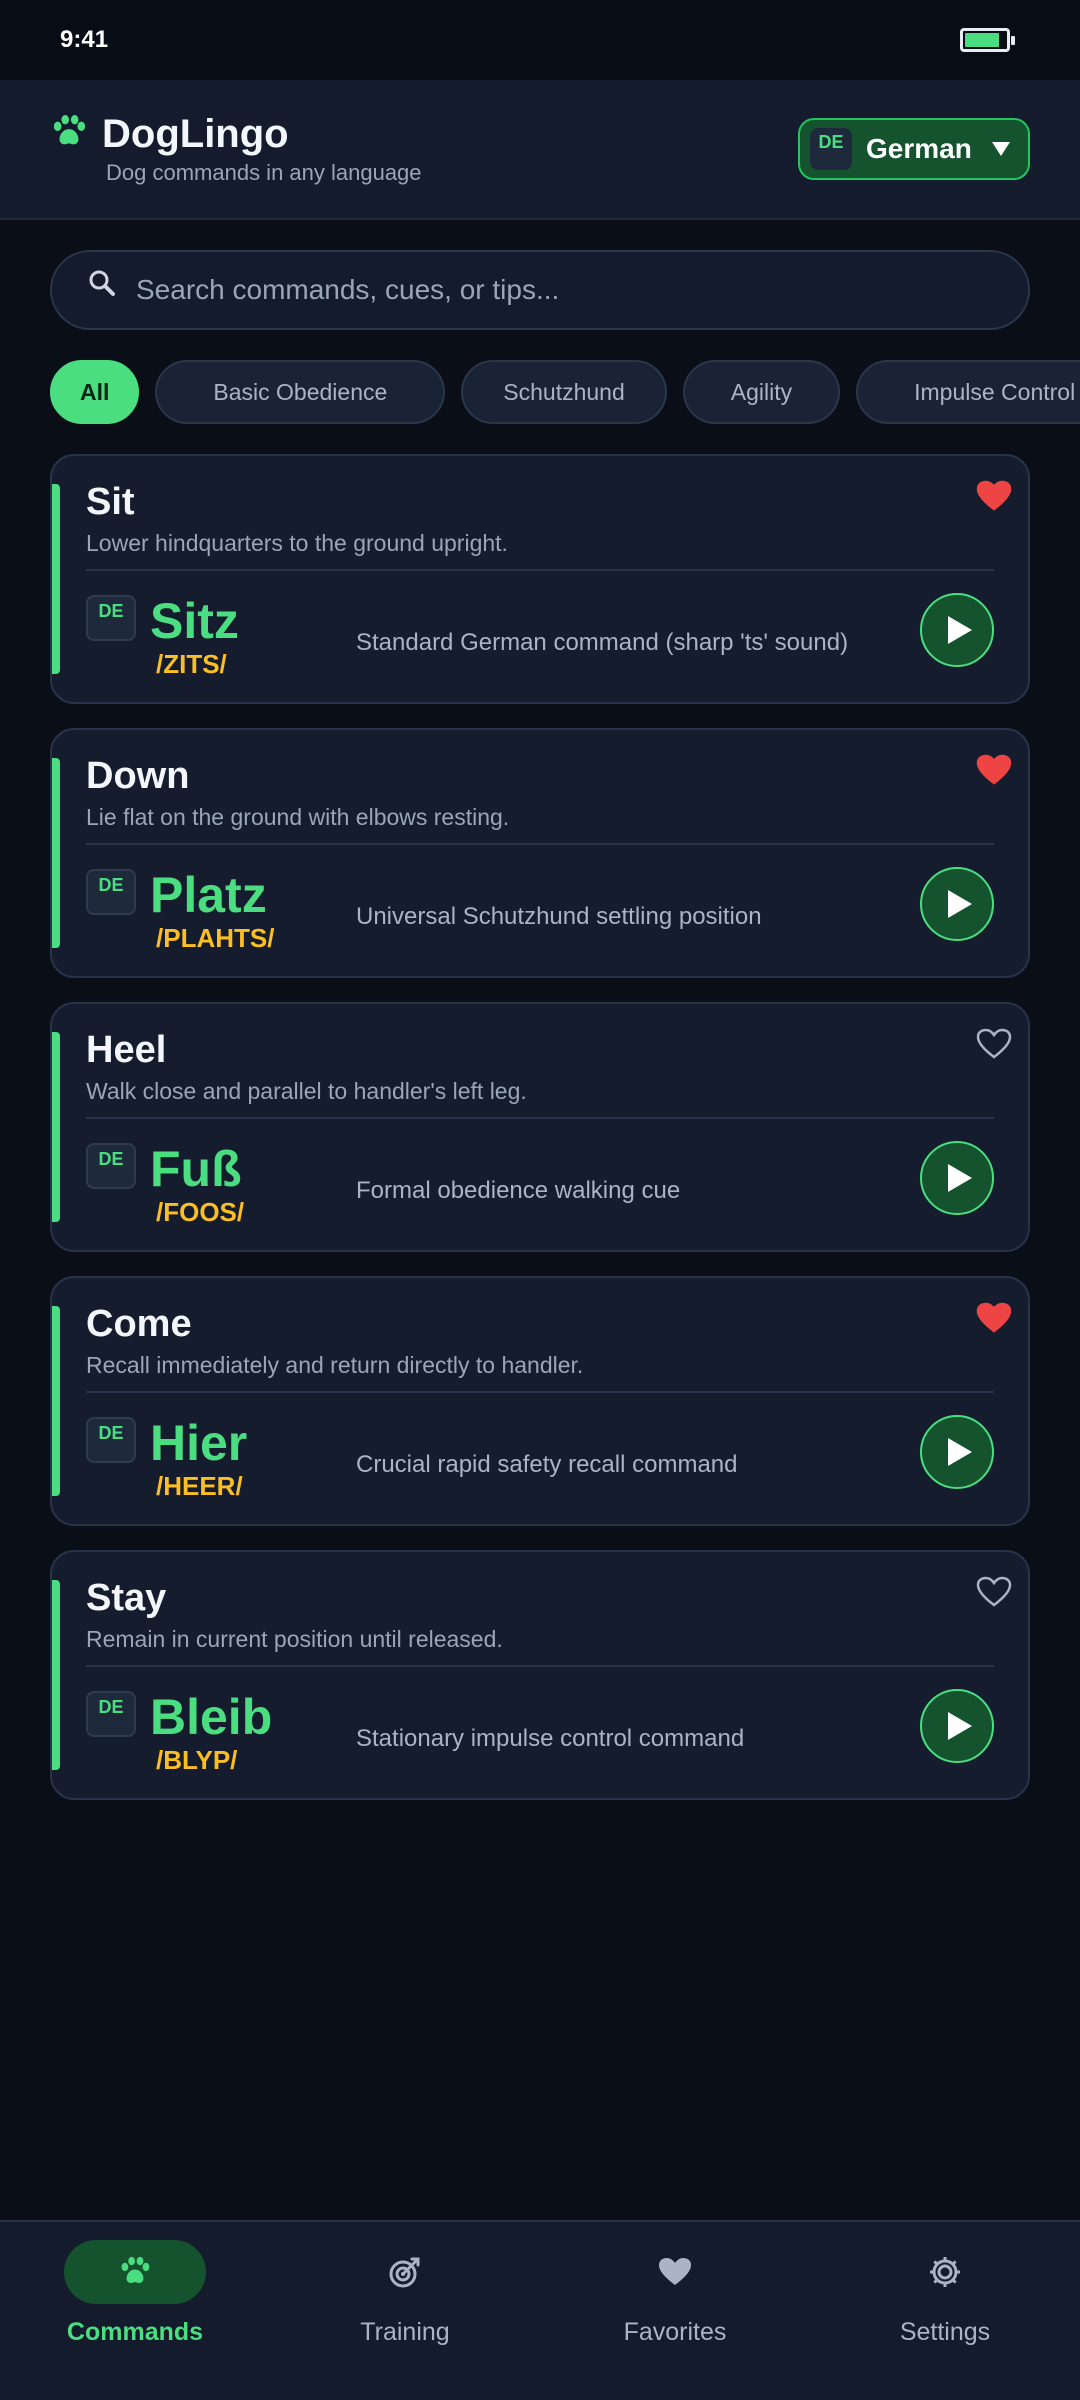 This screenshot has height=2400, width=1080. Describe the element at coordinates (300, 392) in the screenshot. I see `filter-chip-basic-obedience: Basic Obedience` at that location.